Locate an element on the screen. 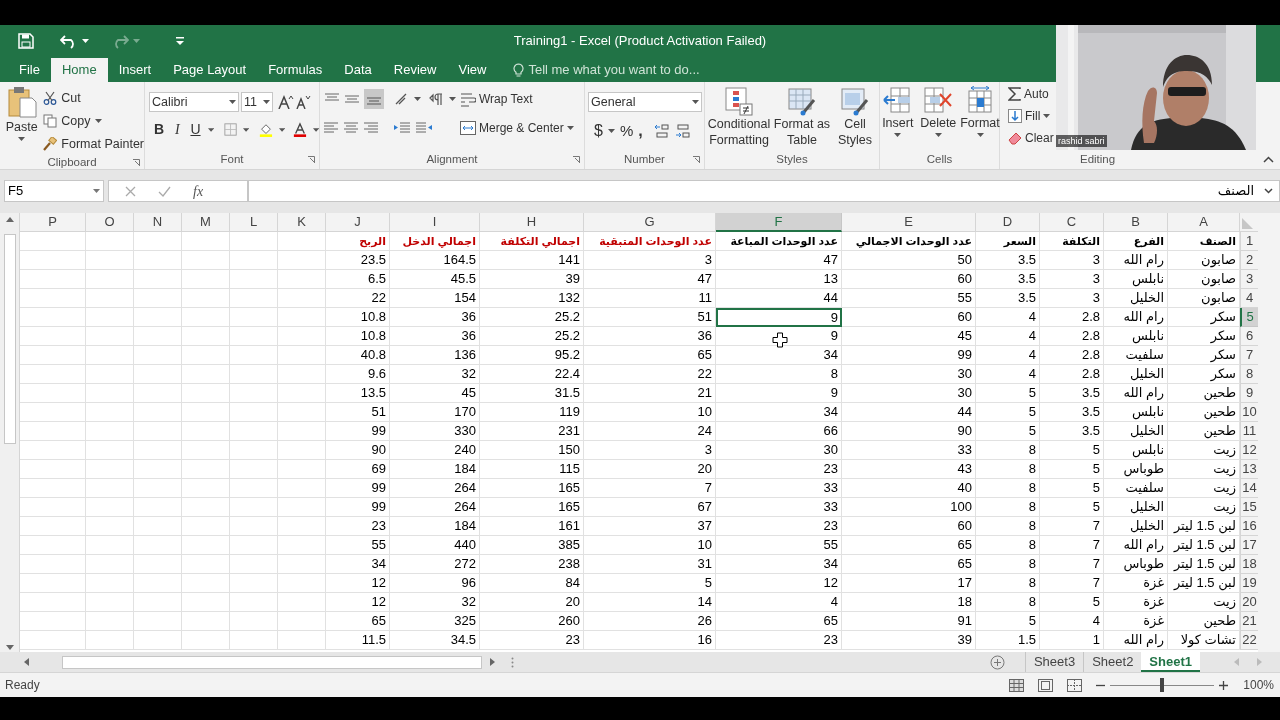 This screenshot has height=720, width=1280. row-header: 9 is located at coordinates (1249, 393).